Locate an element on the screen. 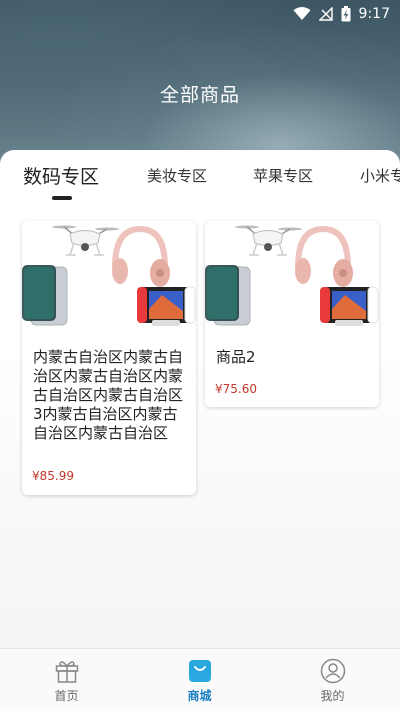  nav-home: 首页 is located at coordinates (66, 680).